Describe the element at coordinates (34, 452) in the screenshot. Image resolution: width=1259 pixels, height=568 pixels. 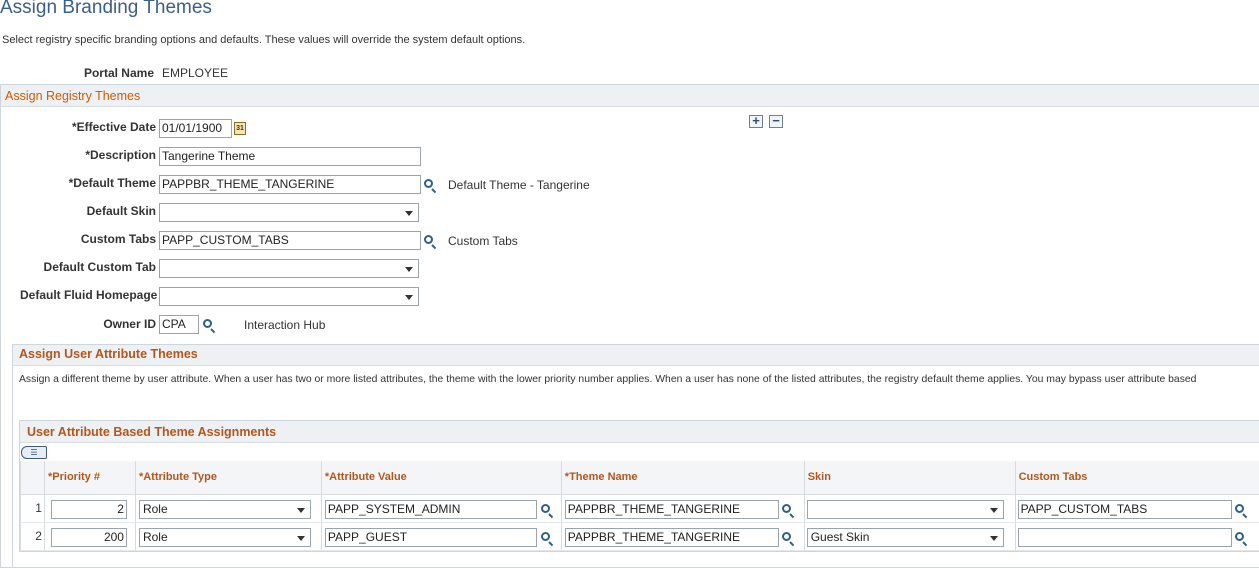
I see `grid-personalize-icon: ☰` at that location.